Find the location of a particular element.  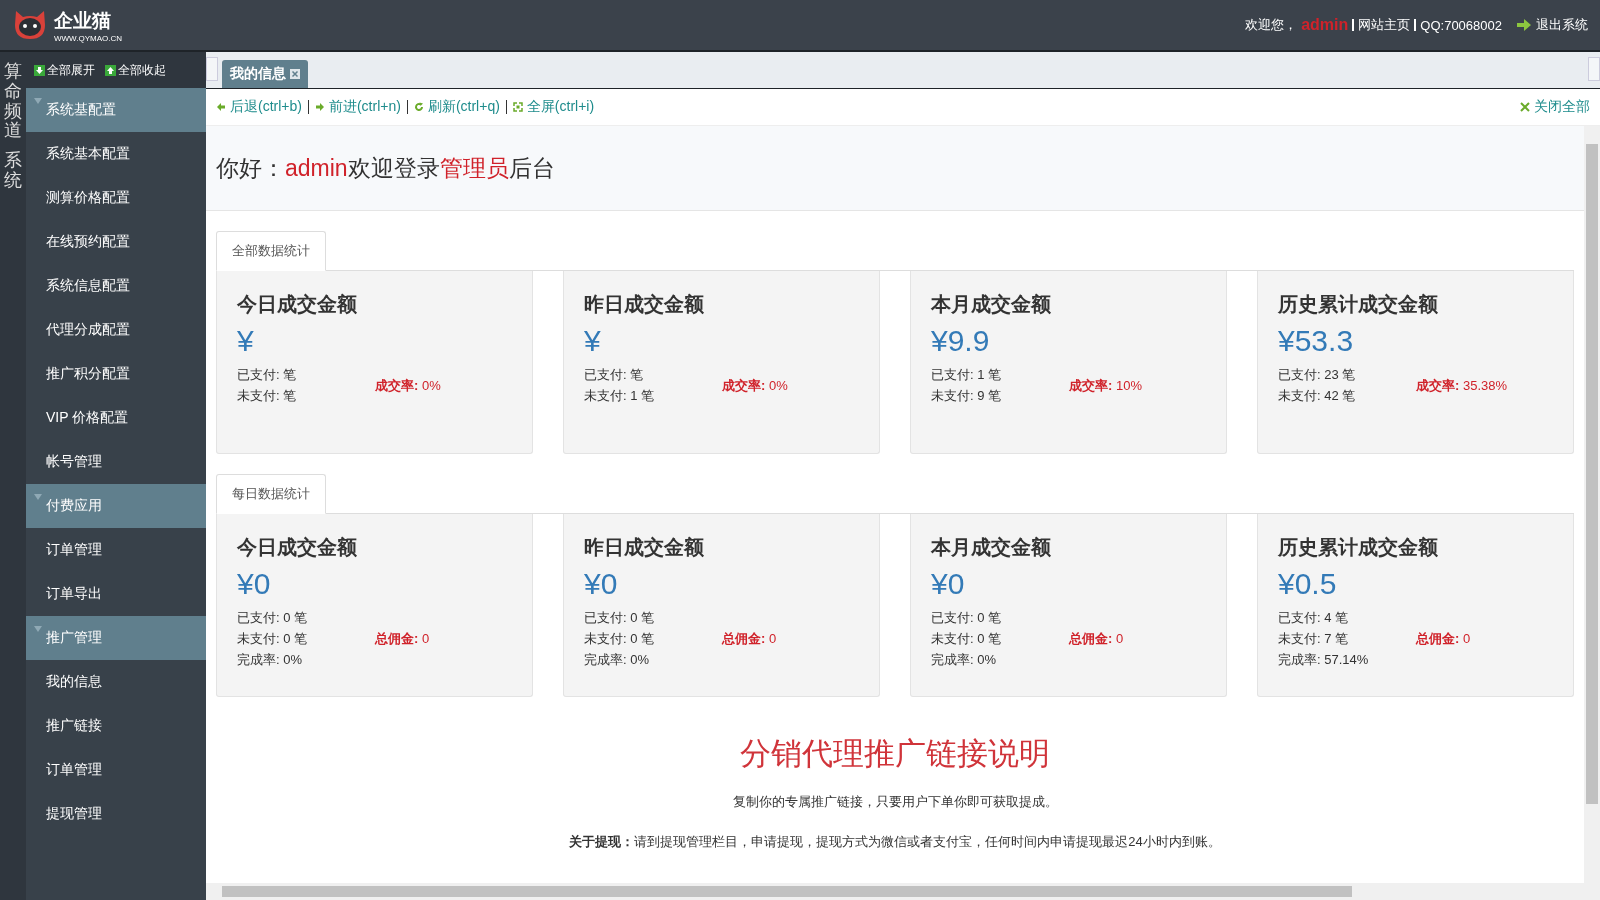

page-tab: 我的信息 is located at coordinates (265, 74).